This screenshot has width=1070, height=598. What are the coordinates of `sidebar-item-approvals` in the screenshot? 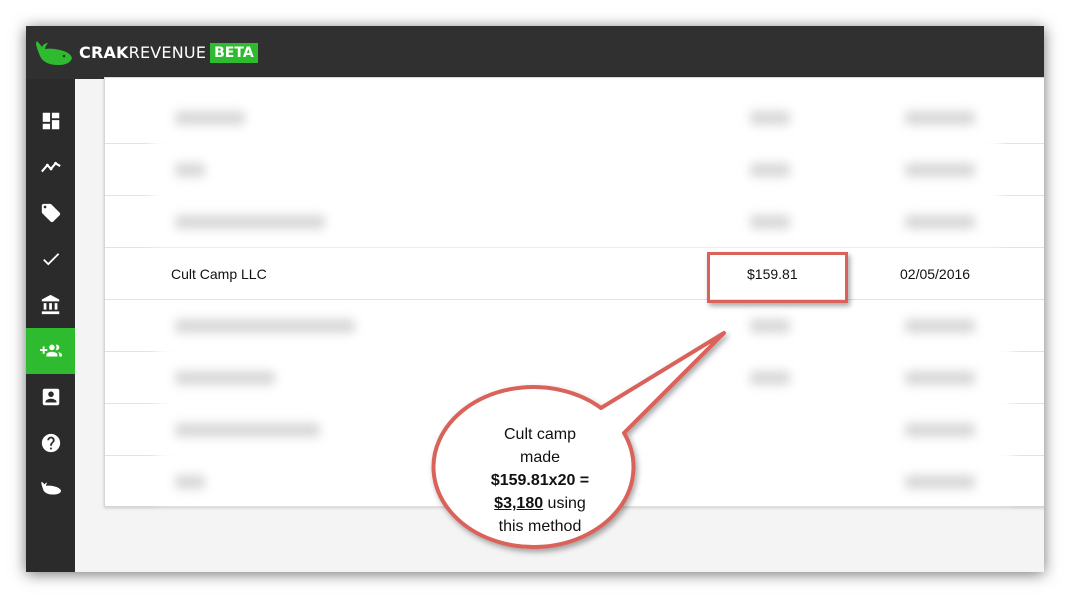 It's located at (50, 259).